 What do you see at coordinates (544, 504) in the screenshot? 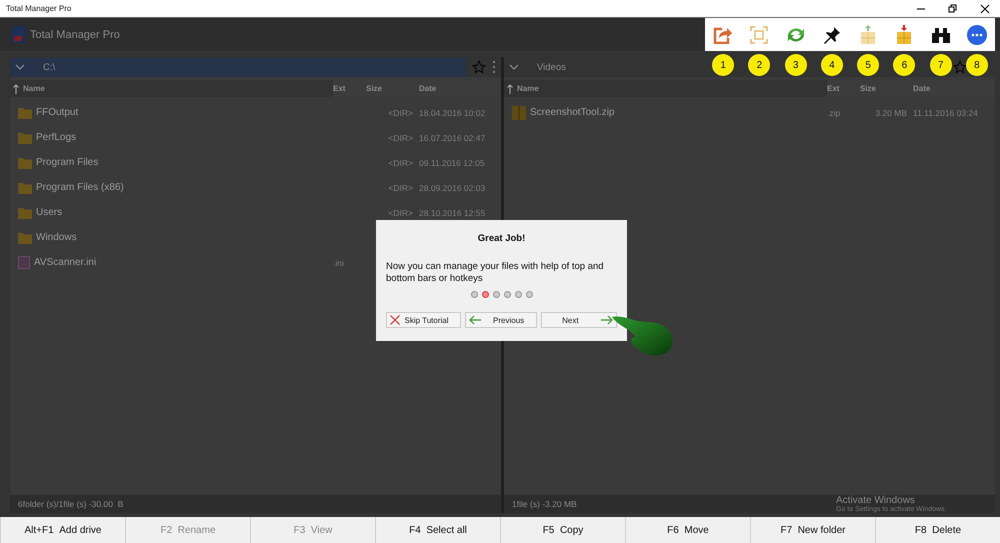
I see `status-text: 1file (s) -3.20 MB` at bounding box center [544, 504].